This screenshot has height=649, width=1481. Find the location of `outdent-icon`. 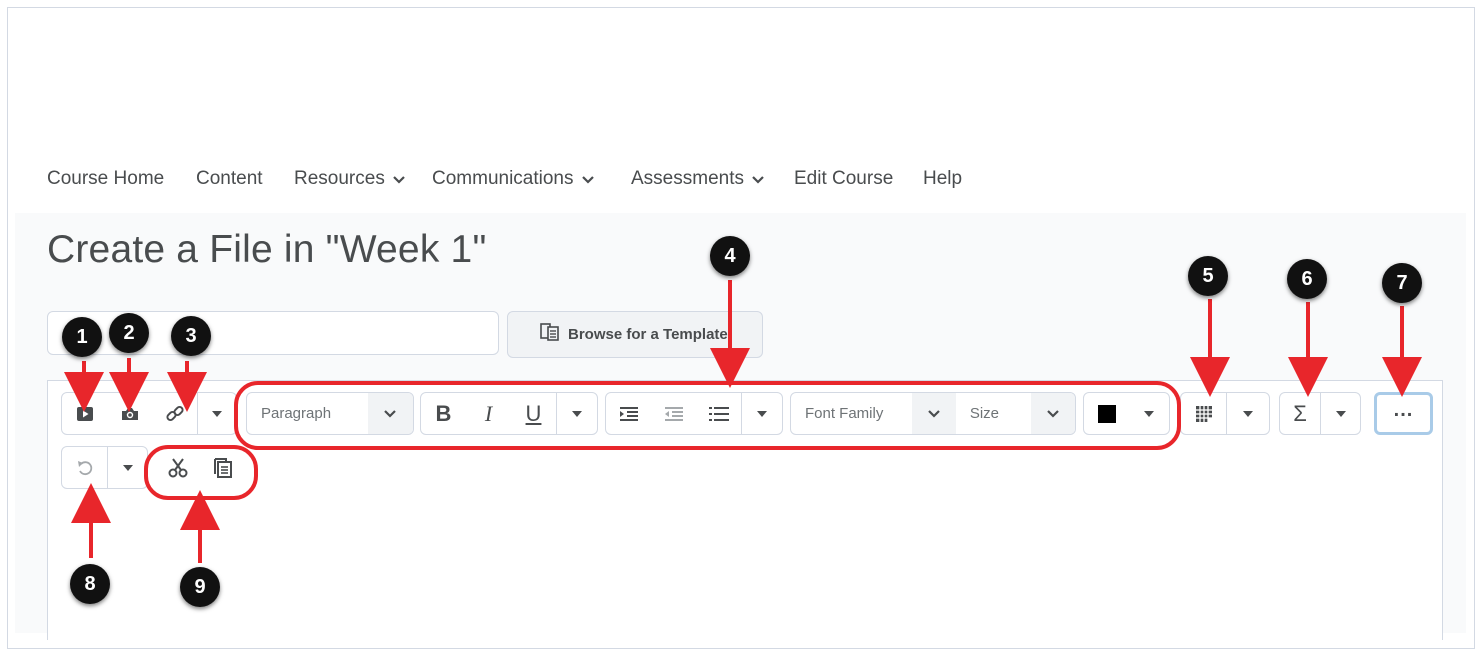

outdent-icon is located at coordinates (673, 413).